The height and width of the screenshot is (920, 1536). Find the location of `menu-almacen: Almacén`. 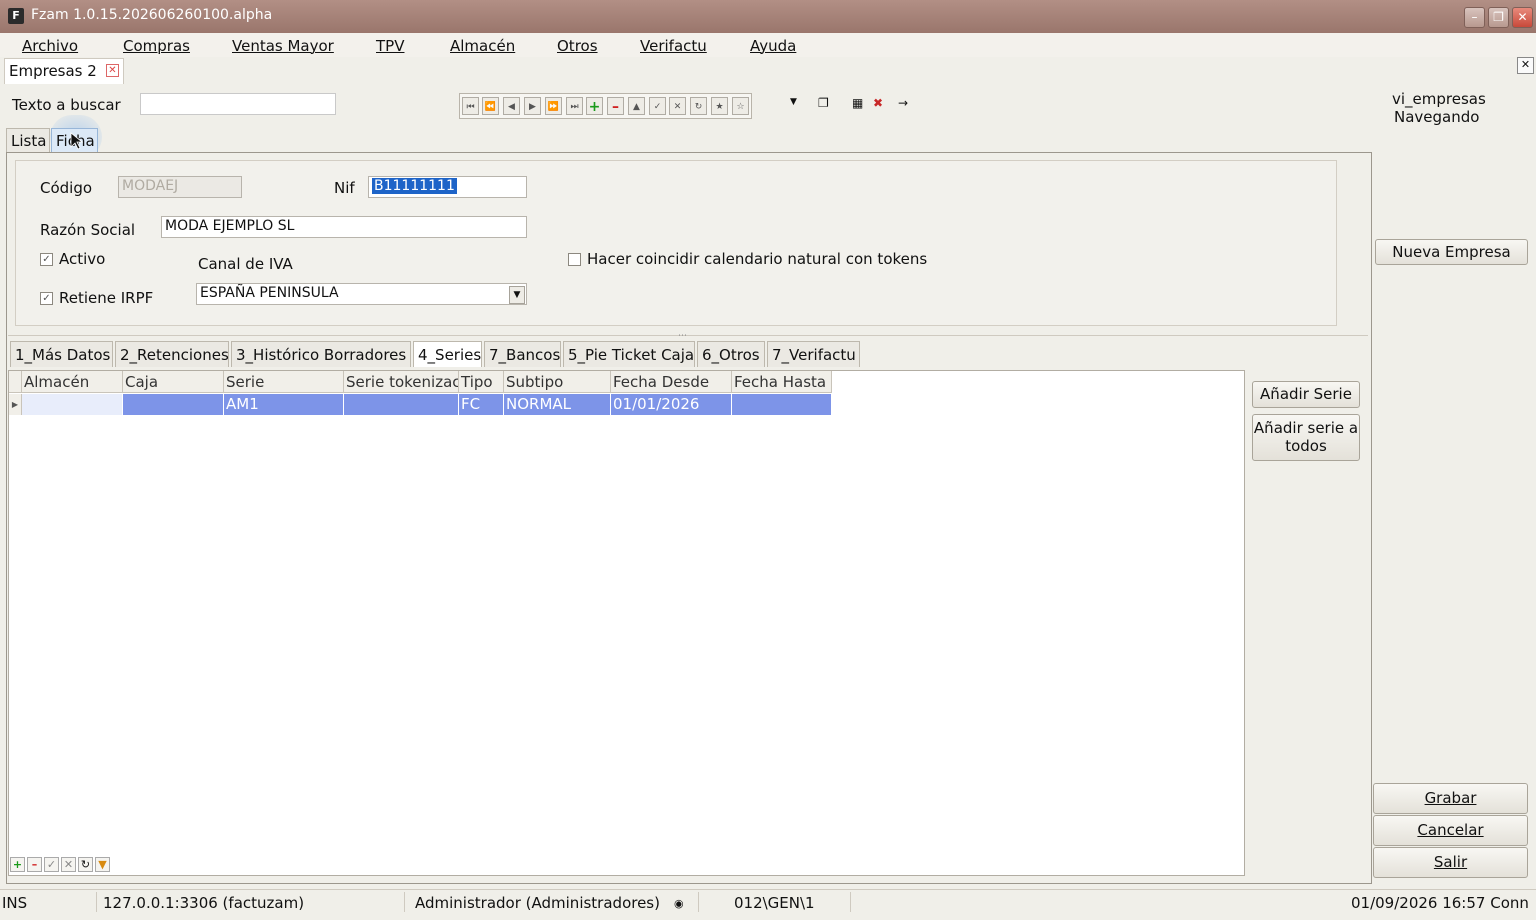

menu-almacen: Almacén is located at coordinates (482, 46).